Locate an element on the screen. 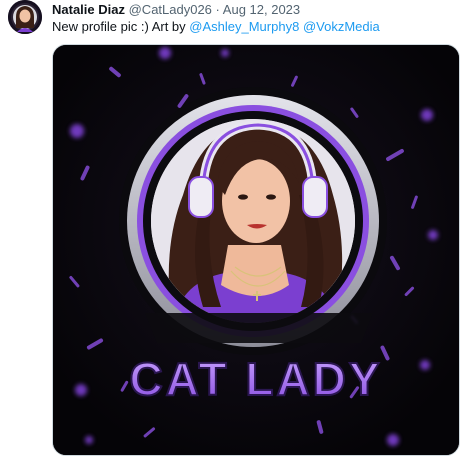  mention-link-vokz: @VokzMedia is located at coordinates (341, 26).